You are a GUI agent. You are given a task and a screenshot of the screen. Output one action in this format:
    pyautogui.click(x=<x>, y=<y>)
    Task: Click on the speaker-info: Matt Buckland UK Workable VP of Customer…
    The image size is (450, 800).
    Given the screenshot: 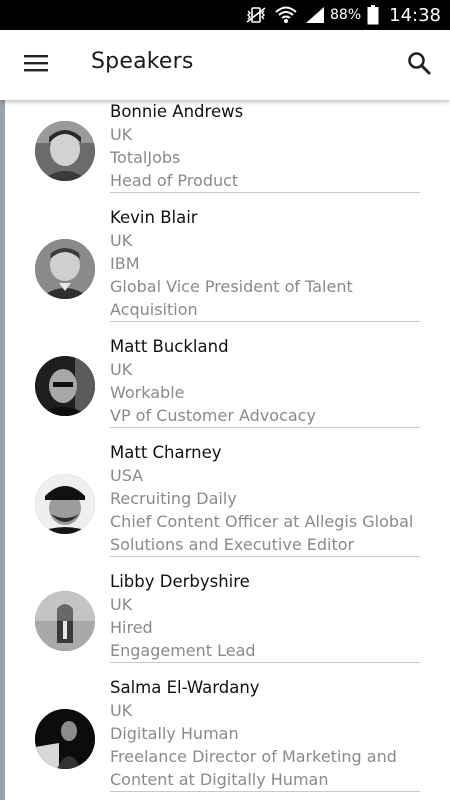 What is the action you would take?
    pyautogui.click(x=265, y=381)
    